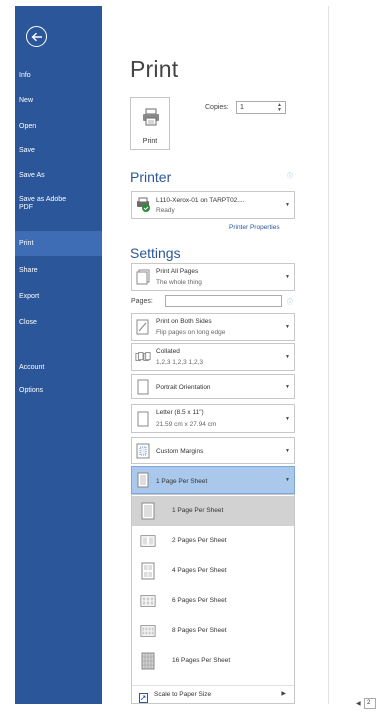 The image size is (376, 713). What do you see at coordinates (148, 601) in the screenshot?
I see `six-pages-icon` at bounding box center [148, 601].